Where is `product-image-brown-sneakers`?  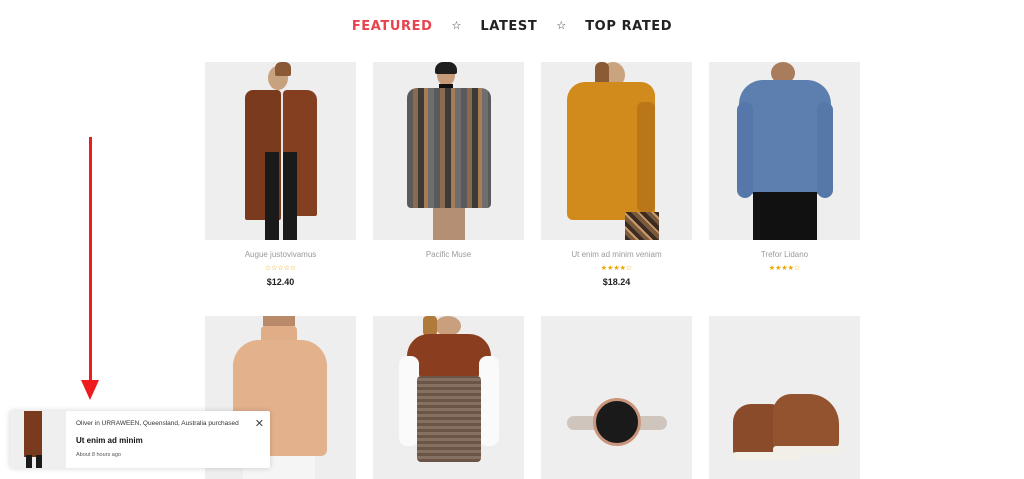 product-image-brown-sneakers is located at coordinates (784, 397).